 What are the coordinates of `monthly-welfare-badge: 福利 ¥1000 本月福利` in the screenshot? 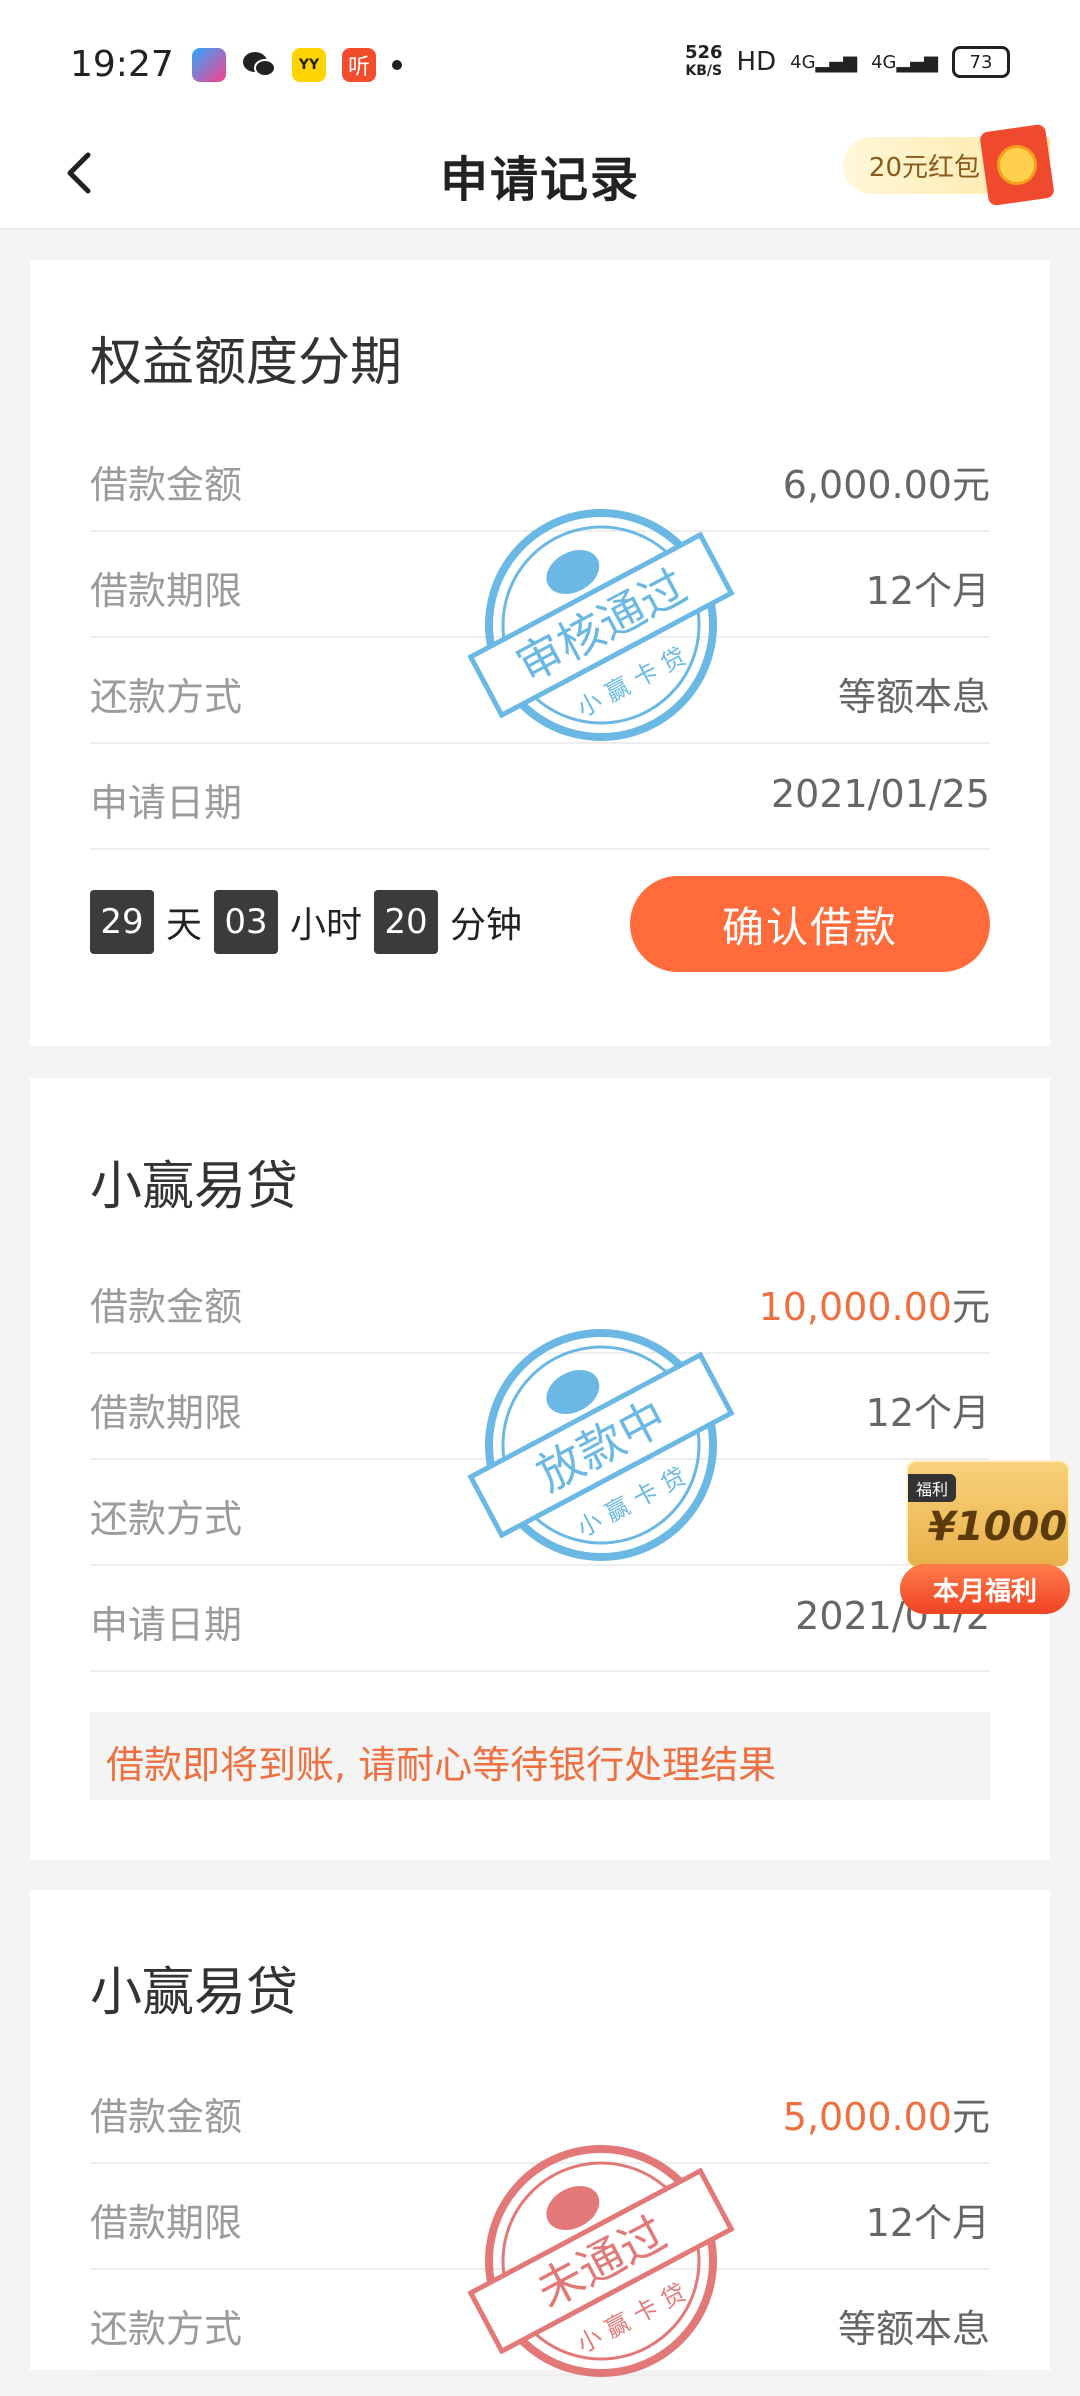 It's located at (985, 1540).